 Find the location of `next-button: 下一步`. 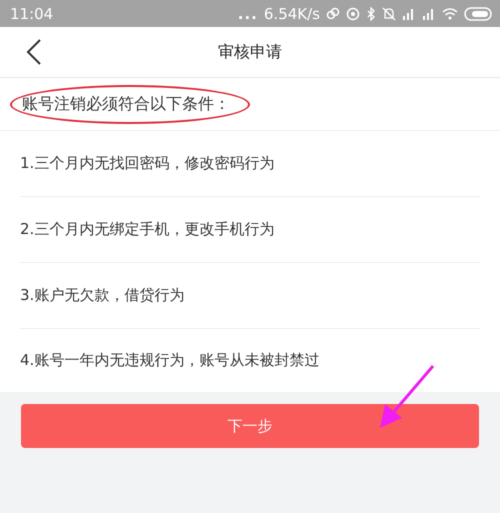

next-button: 下一步 is located at coordinates (250, 426).